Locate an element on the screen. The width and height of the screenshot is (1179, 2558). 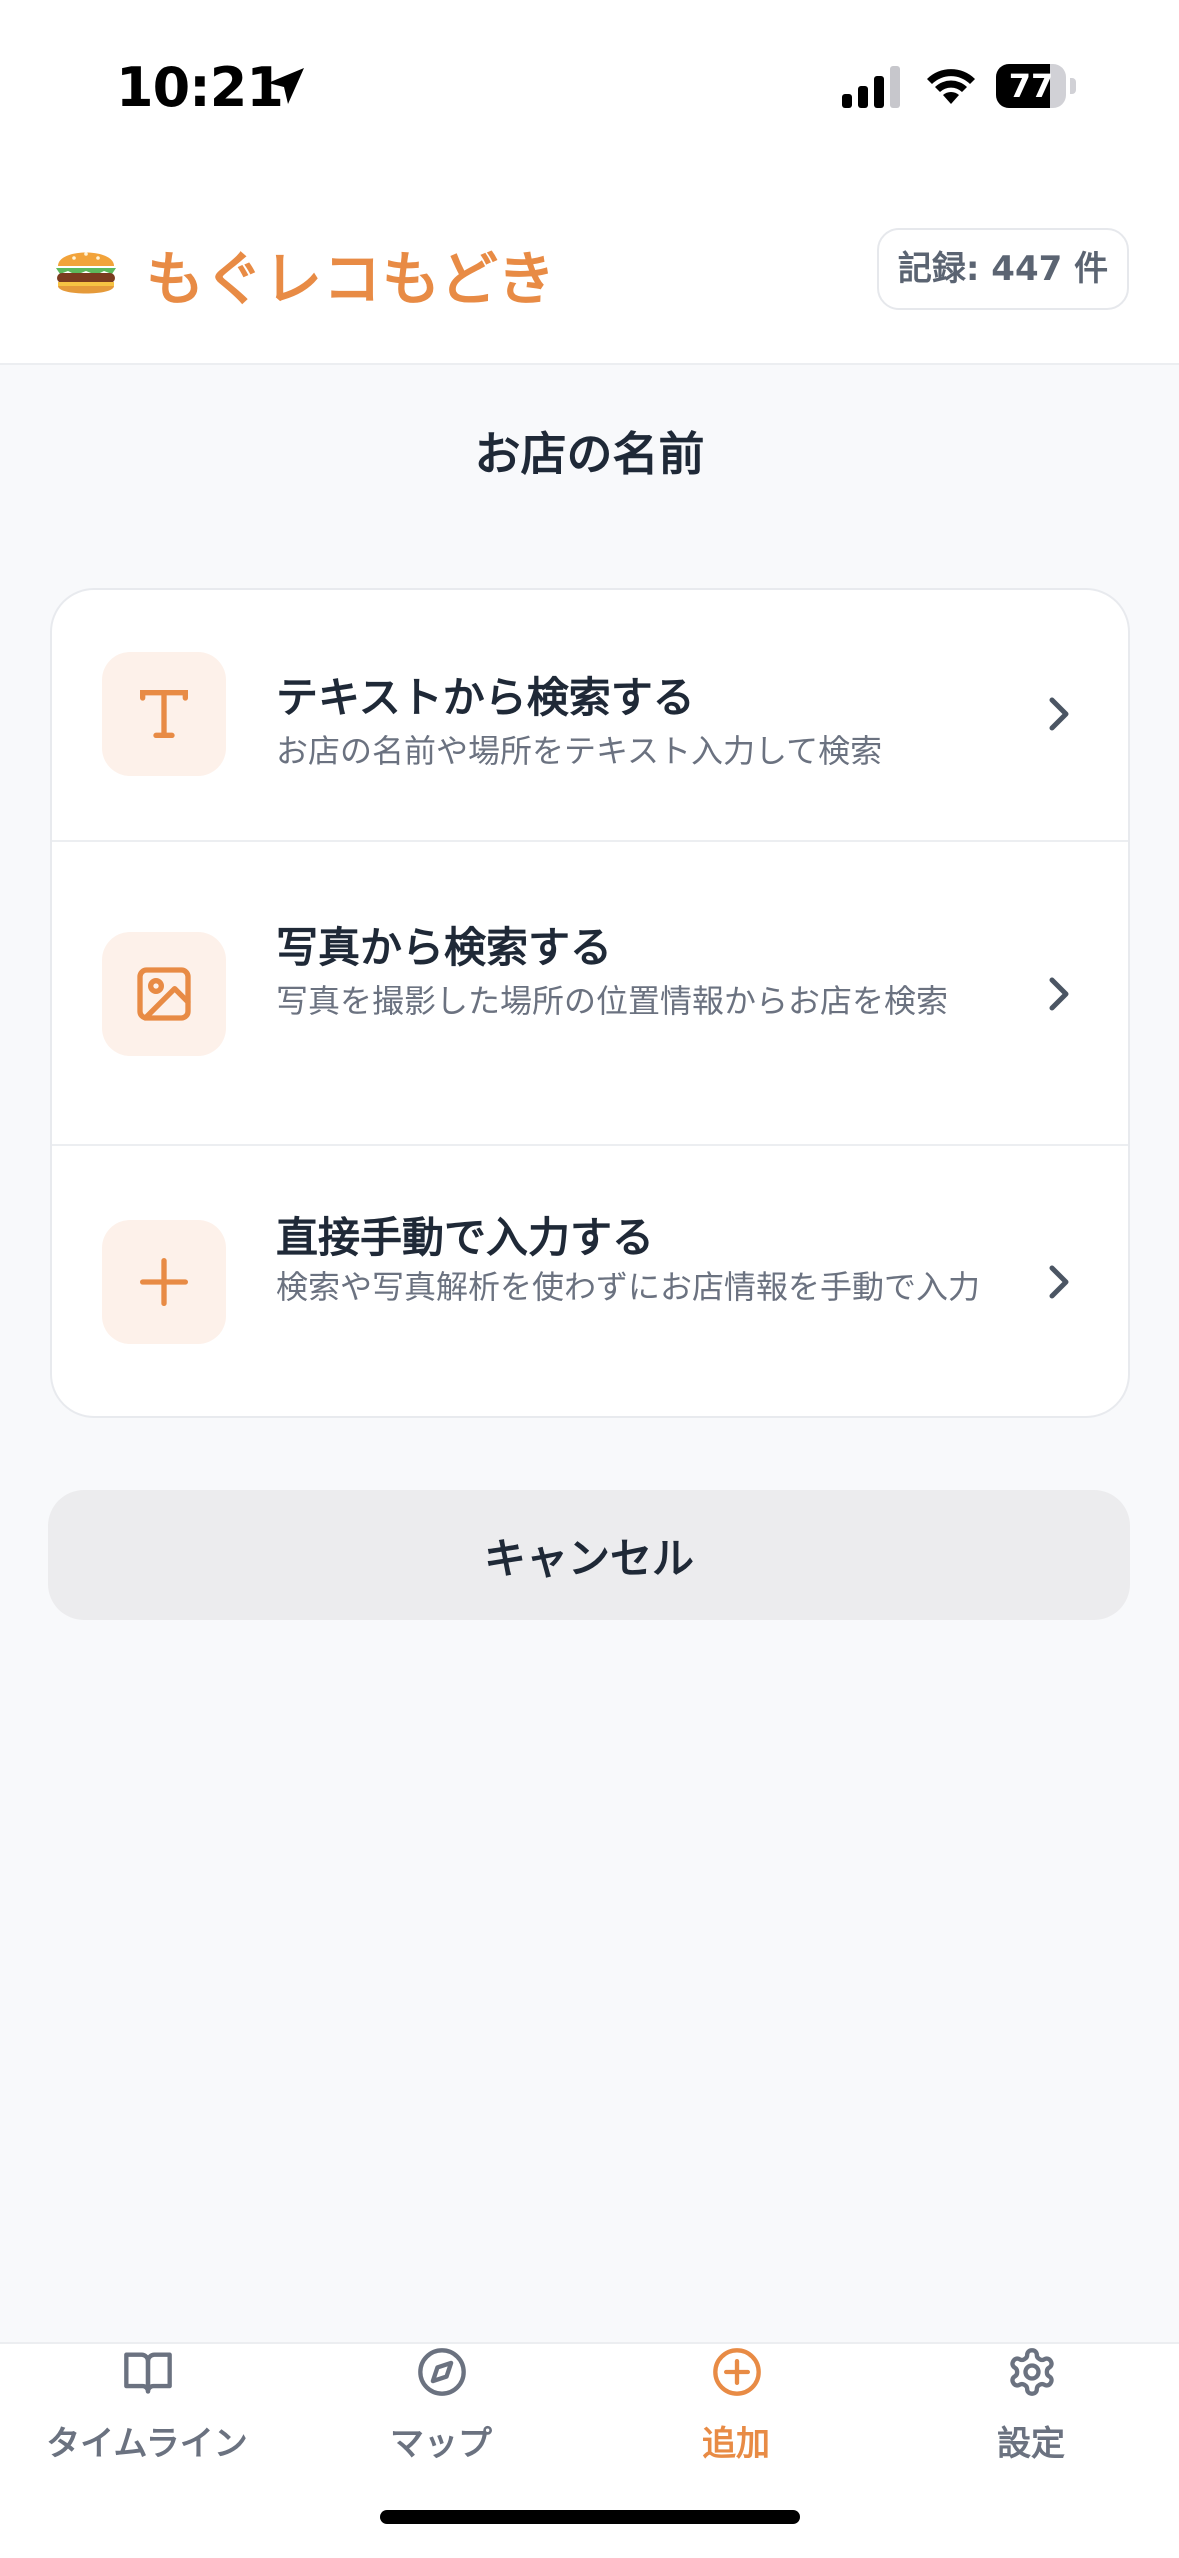
app-title: もぐレコもどき is located at coordinates (351, 279).